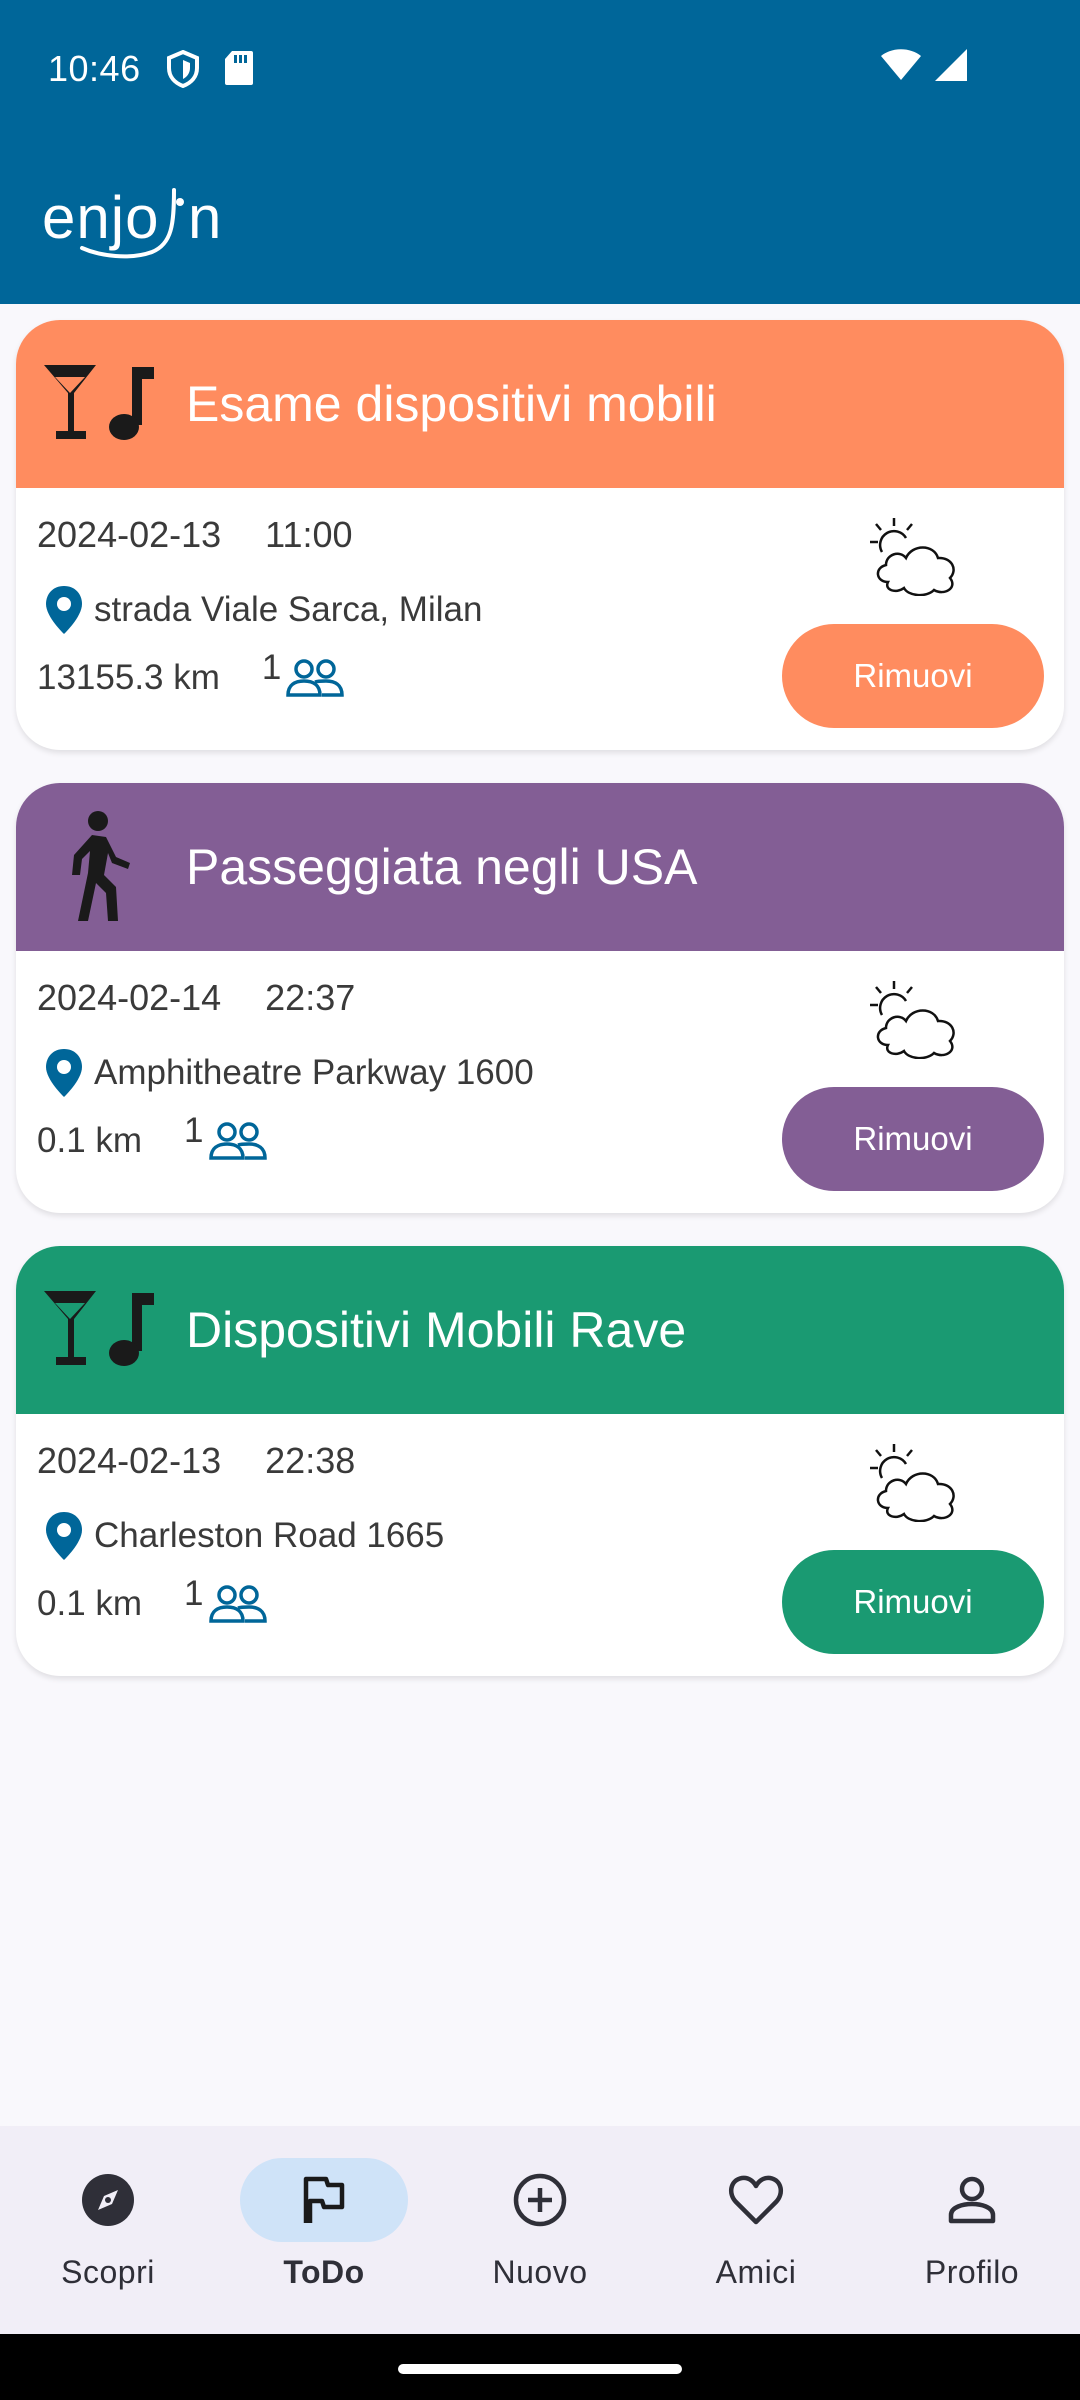 The height and width of the screenshot is (2400, 1080). What do you see at coordinates (756, 2200) in the screenshot?
I see `heart-icon` at bounding box center [756, 2200].